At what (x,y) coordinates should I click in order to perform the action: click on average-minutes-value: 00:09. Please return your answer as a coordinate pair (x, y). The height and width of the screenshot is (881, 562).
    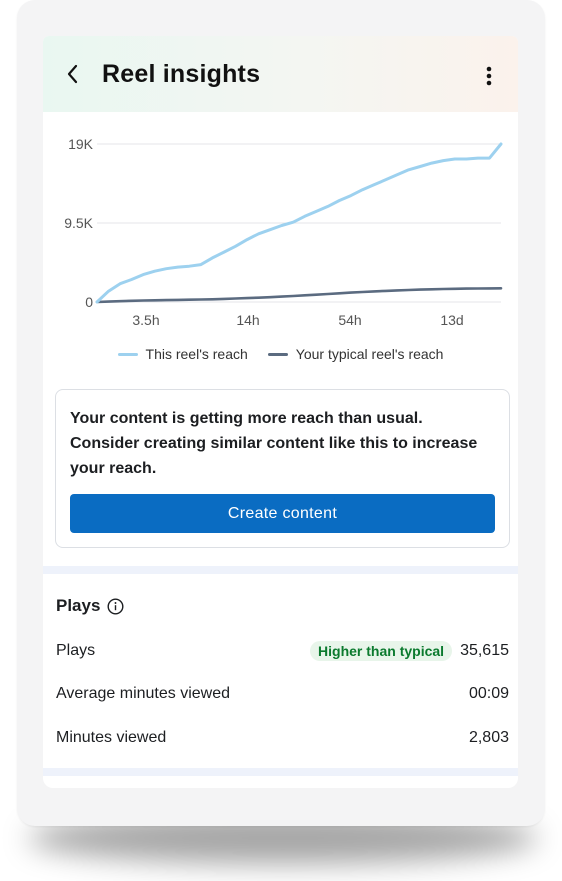
    Looking at the image, I should click on (488, 693).